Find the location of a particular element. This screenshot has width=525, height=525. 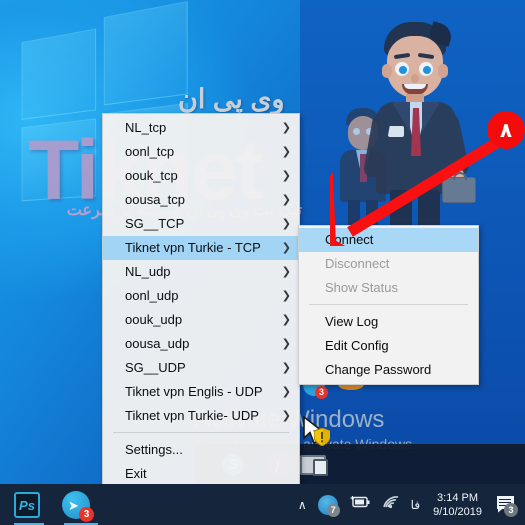

menu-item-label: SG__TCP is located at coordinates (155, 223).